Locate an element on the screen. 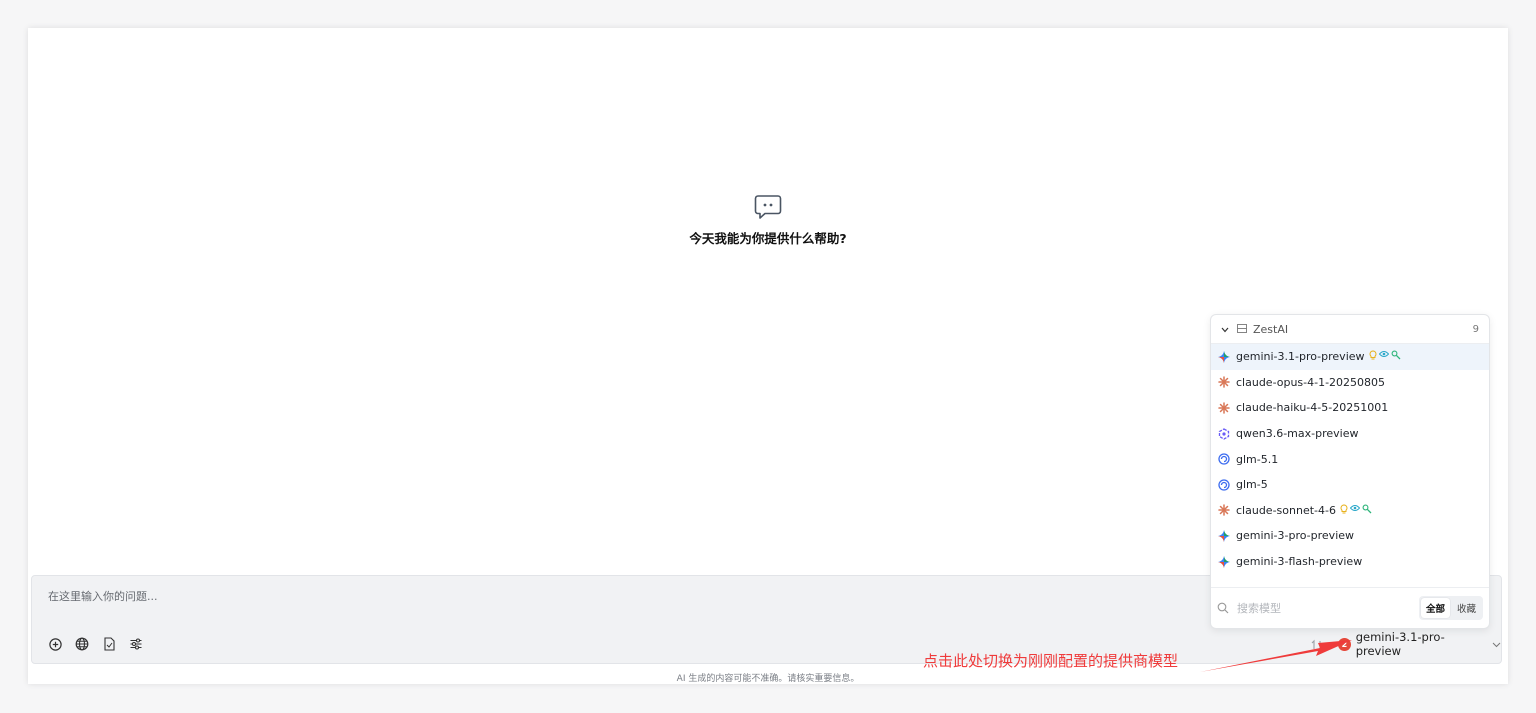 The height and width of the screenshot is (713, 1536). globe-icon is located at coordinates (82, 644).